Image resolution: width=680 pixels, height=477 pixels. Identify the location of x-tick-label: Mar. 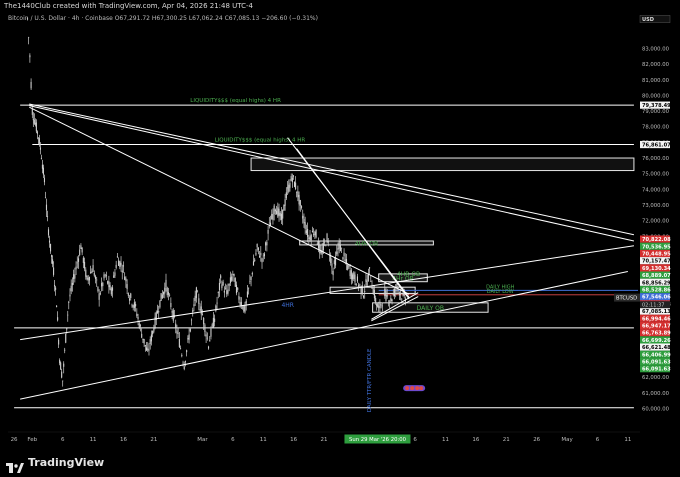
(202, 440).